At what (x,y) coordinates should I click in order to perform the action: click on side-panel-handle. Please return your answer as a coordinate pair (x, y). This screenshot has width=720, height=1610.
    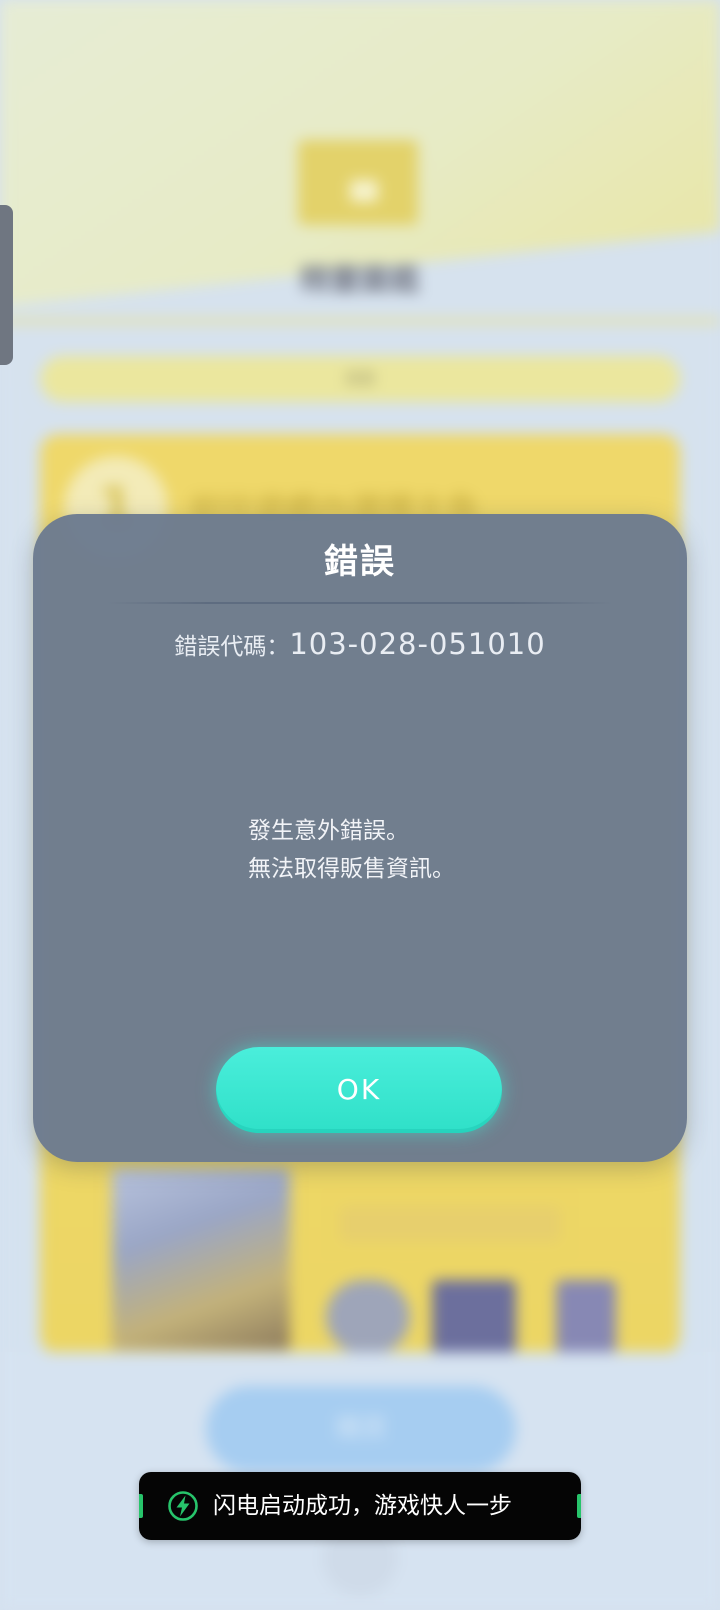
    Looking at the image, I should click on (6, 285).